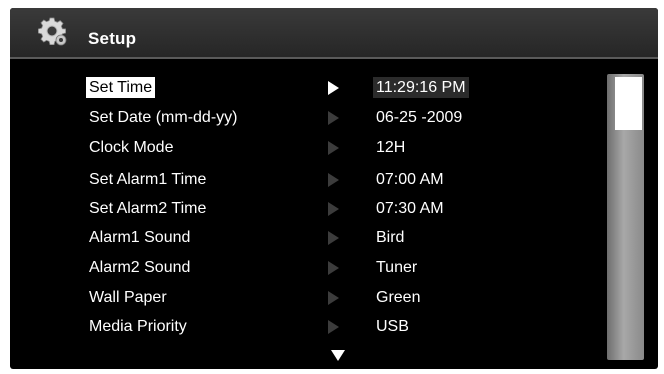 The height and width of the screenshot is (374, 664). Describe the element at coordinates (131, 147) in the screenshot. I see `menu-label: Clock Mode` at that location.